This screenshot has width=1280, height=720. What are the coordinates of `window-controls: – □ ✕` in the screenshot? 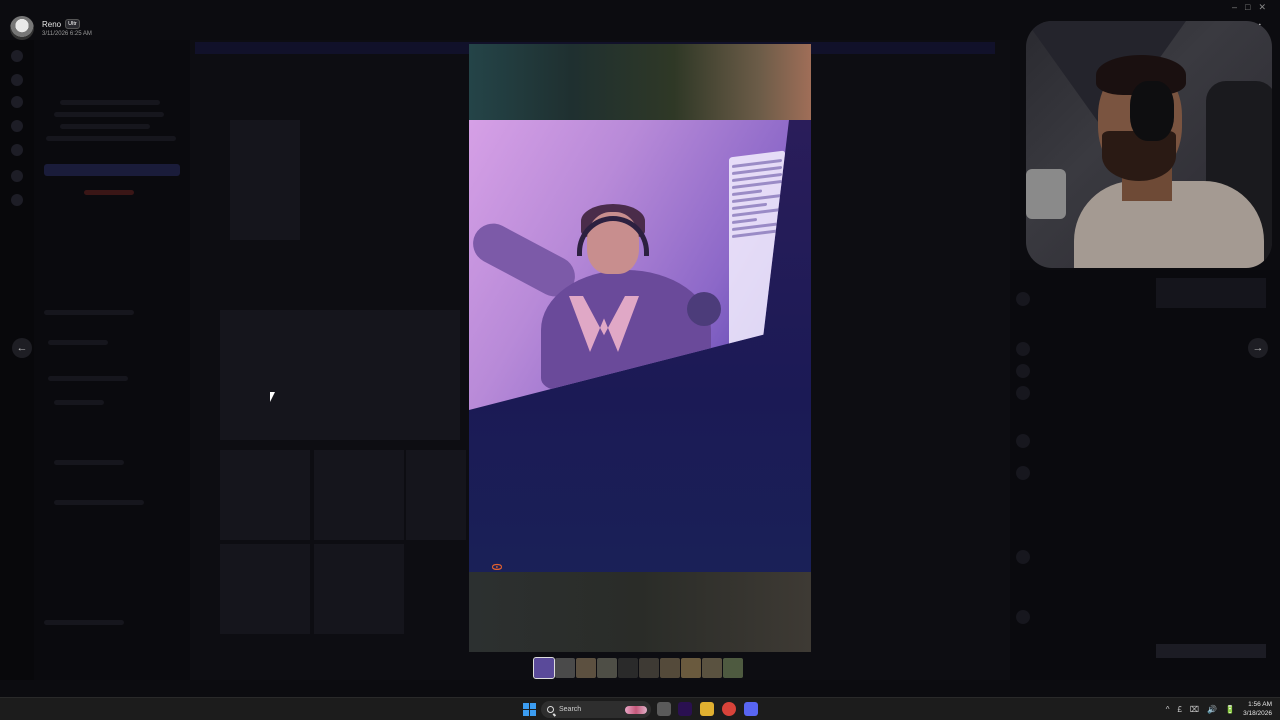 It's located at (1249, 7).